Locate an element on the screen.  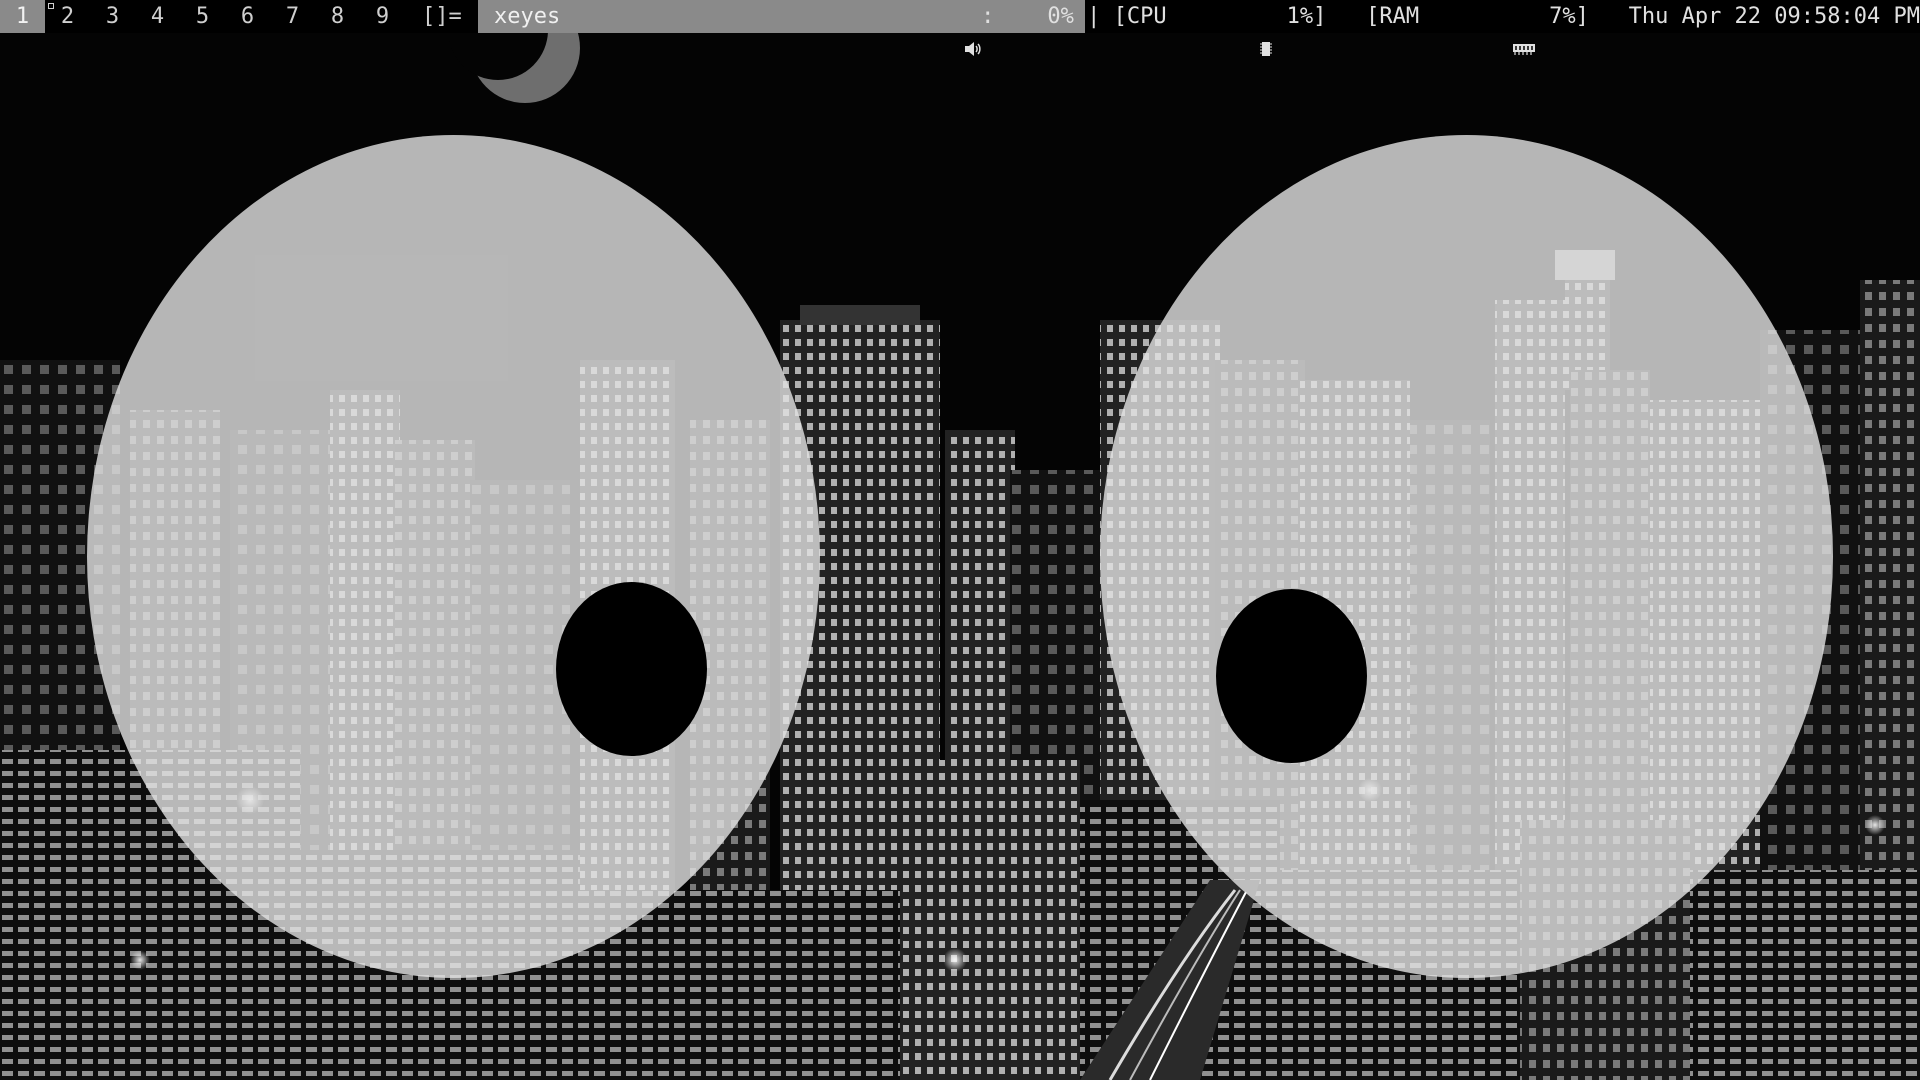
tag-label: 6 is located at coordinates (247, 16).